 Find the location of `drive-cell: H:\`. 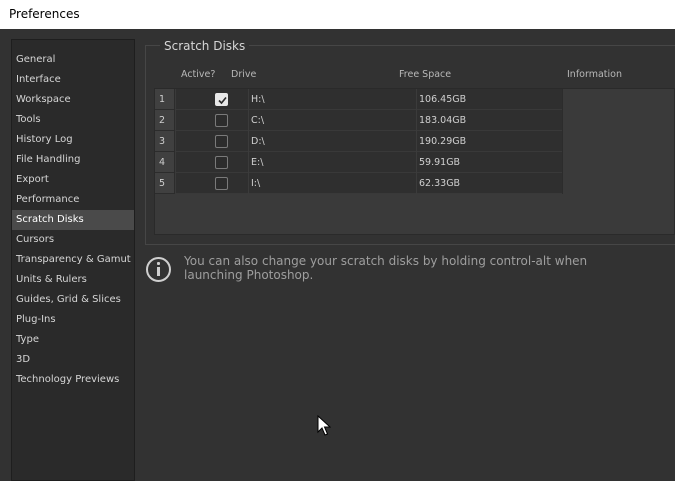

drive-cell: H:\ is located at coordinates (258, 99).